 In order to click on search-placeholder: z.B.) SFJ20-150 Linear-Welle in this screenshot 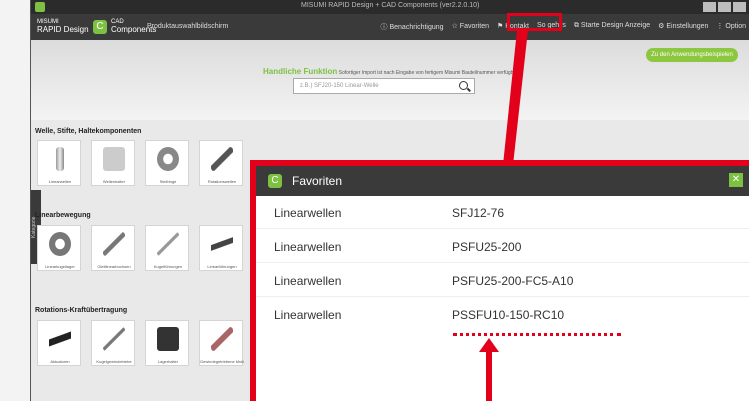, I will do `click(339, 86)`.